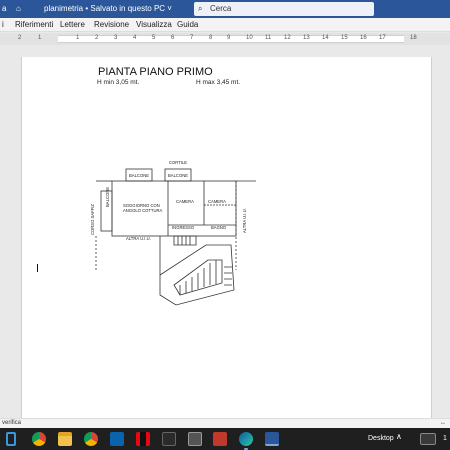 The image size is (450, 450). What do you see at coordinates (219, 227) in the screenshot?
I see `label-bagno: BAGNO` at bounding box center [219, 227].